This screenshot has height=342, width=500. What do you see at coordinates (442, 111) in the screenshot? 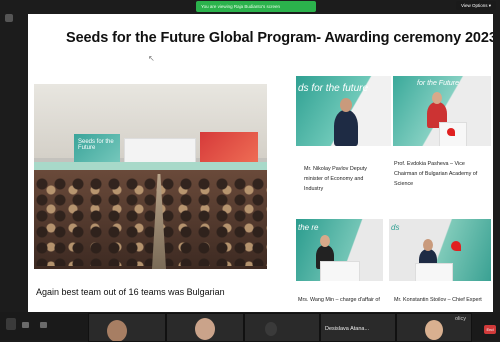
I see `speaker-photo-2: for the Future` at bounding box center [442, 111].